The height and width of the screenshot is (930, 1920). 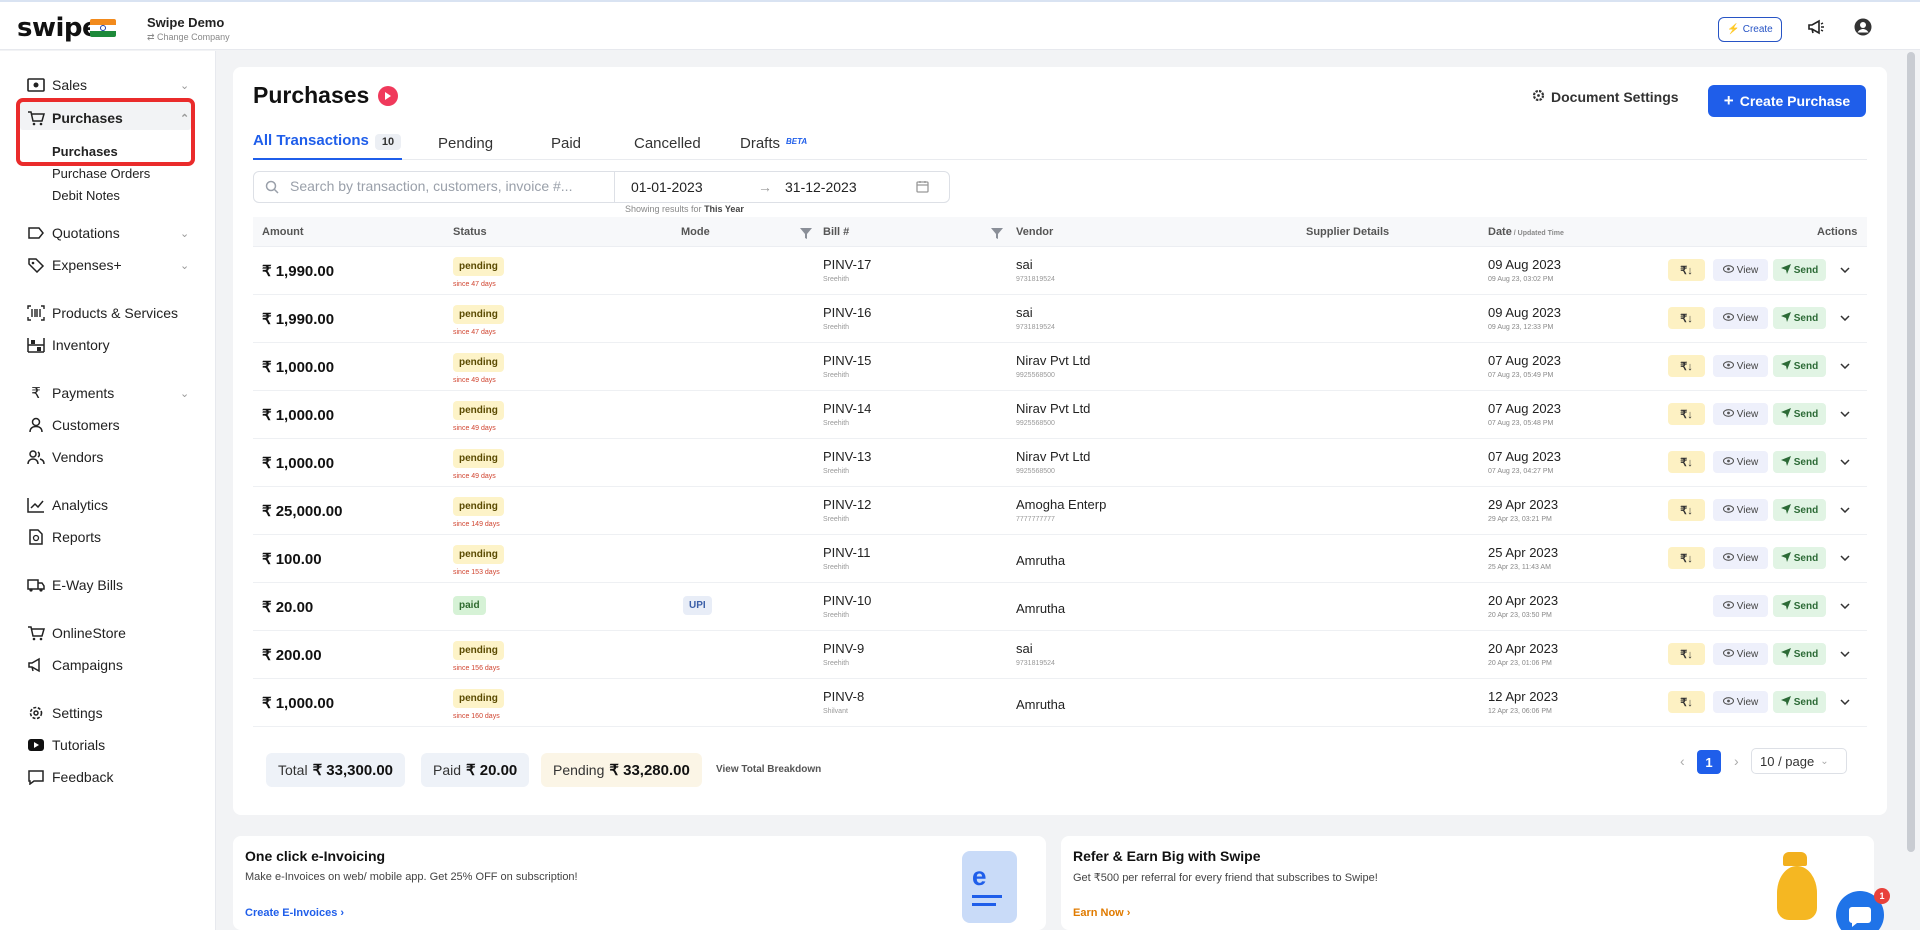 I want to click on document-settings-button: Document Settings, so click(x=1605, y=97).